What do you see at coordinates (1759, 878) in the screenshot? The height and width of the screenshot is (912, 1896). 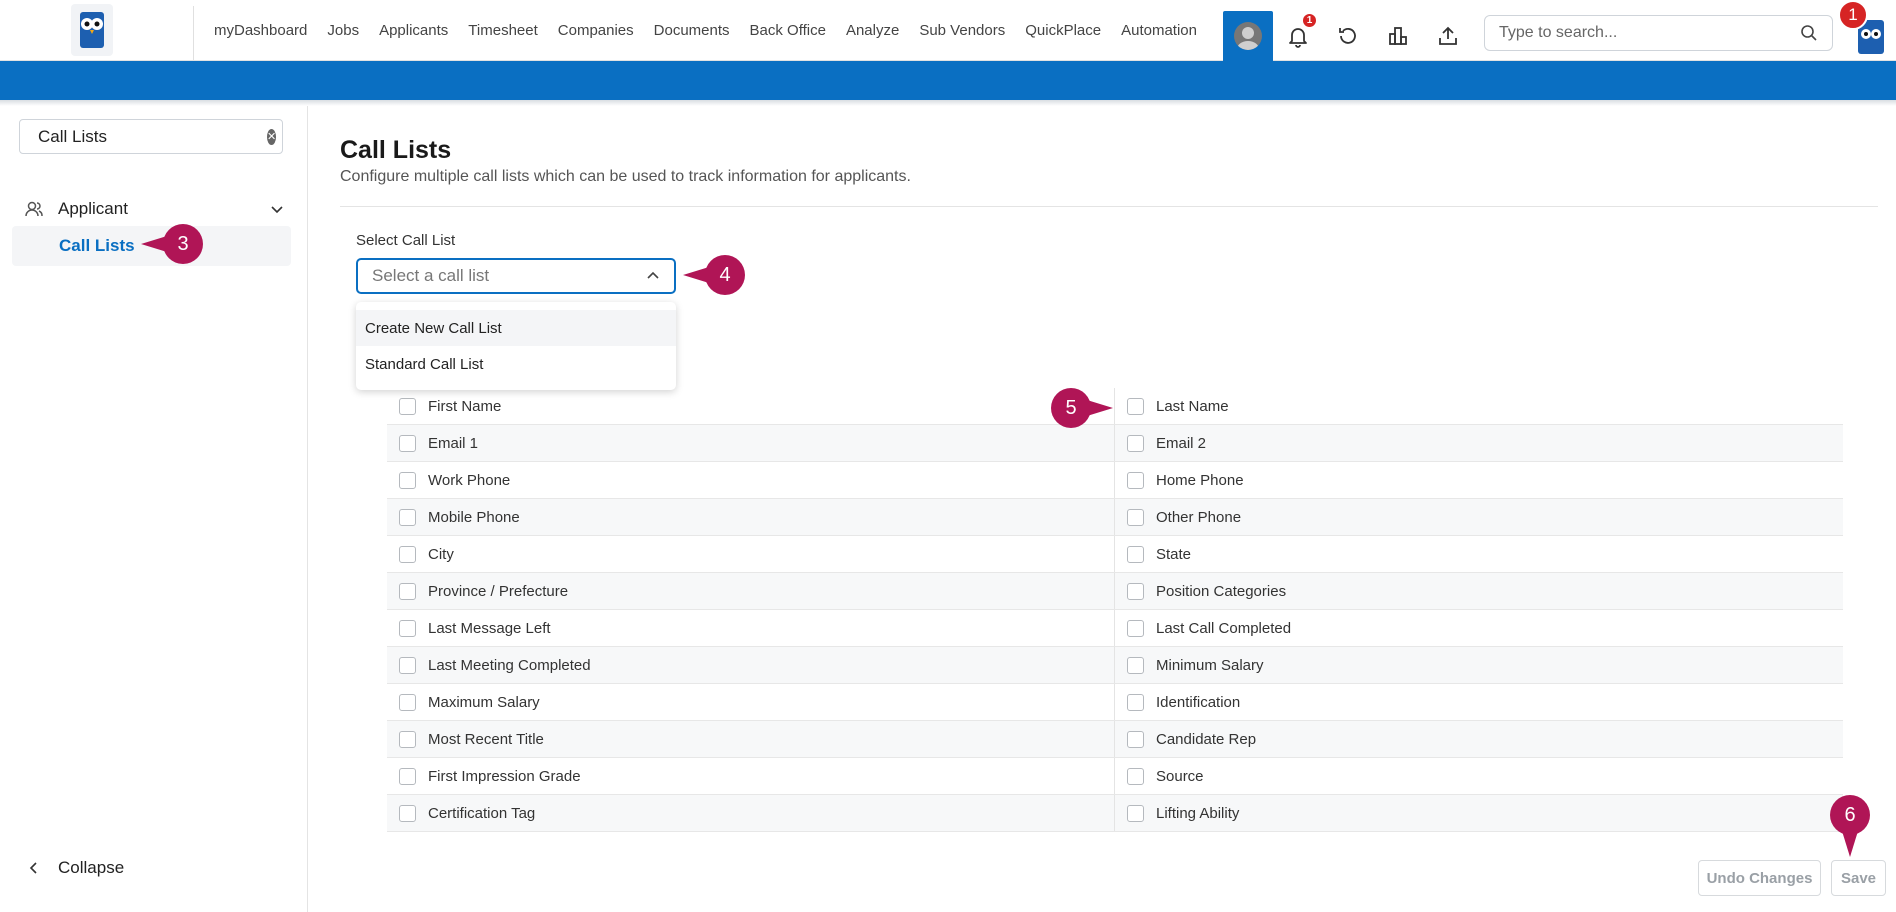 I see `undo-changes-button: Undo Changes` at bounding box center [1759, 878].